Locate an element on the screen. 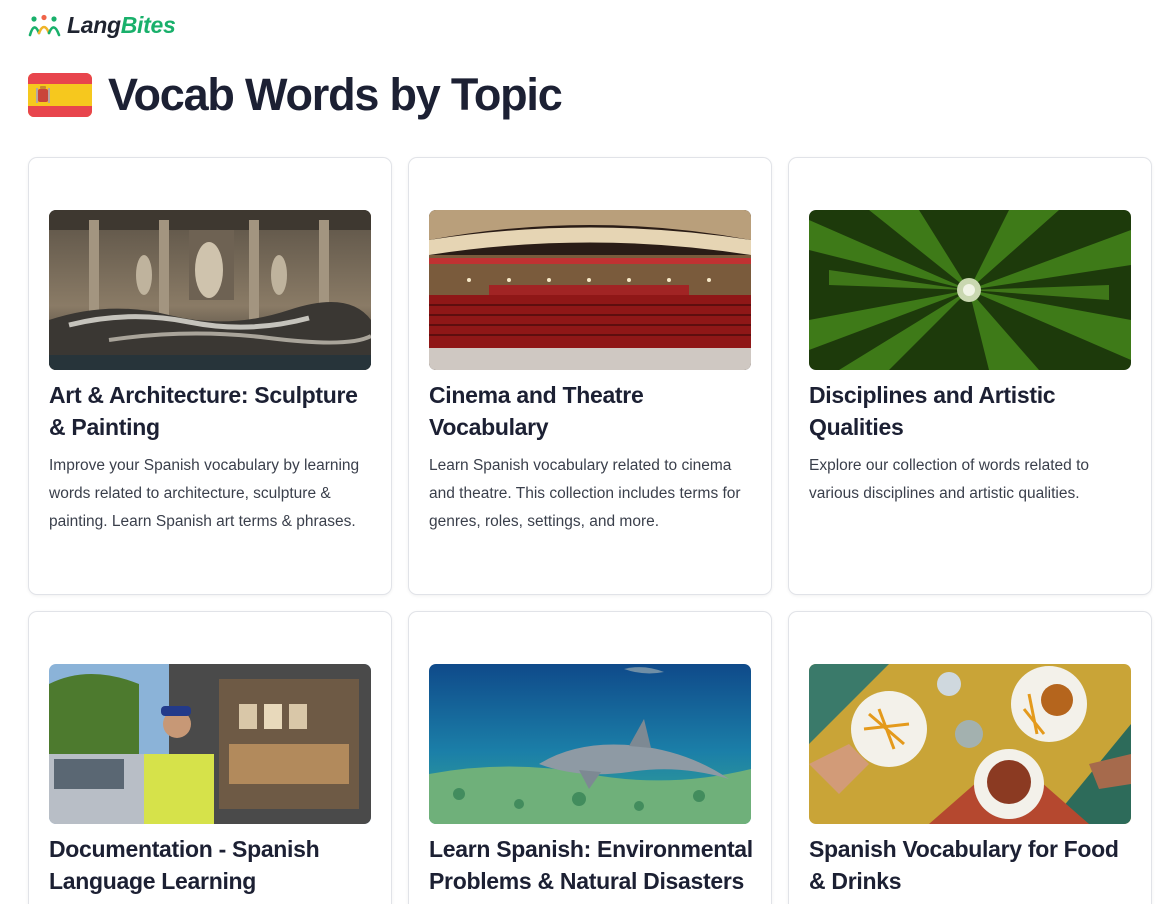 This screenshot has height=904, width=1167. food-table-image is located at coordinates (970, 744).